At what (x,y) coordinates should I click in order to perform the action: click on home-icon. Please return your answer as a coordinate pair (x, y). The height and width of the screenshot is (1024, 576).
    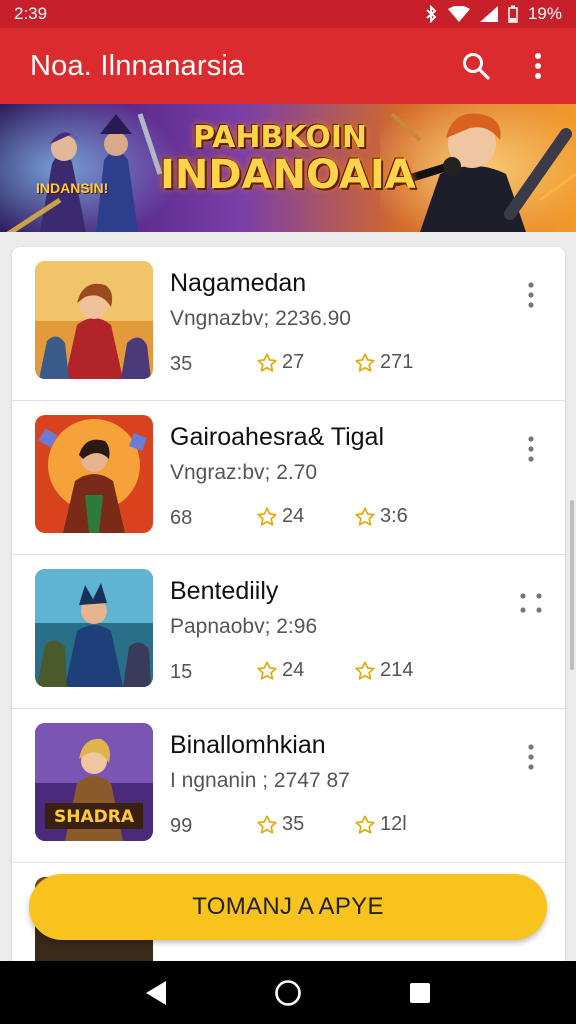
    Looking at the image, I should click on (288, 992).